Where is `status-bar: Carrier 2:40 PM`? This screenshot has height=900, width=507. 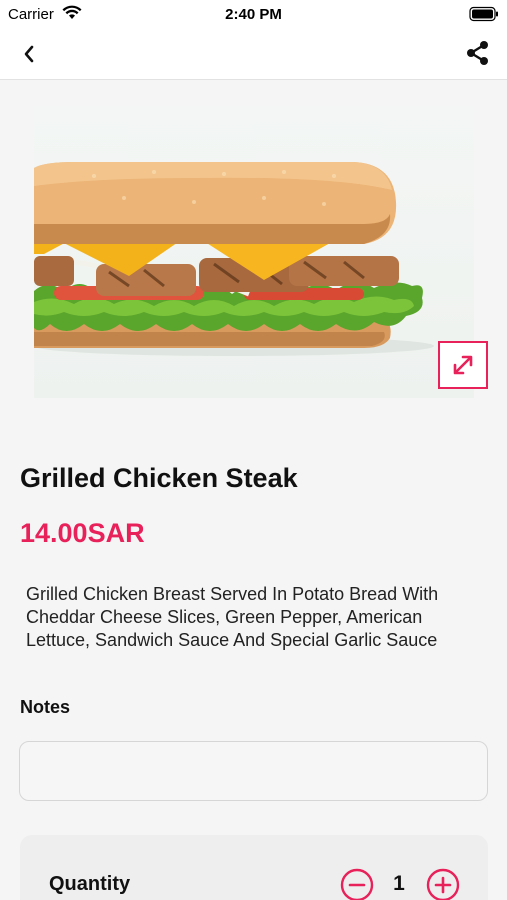 status-bar: Carrier 2:40 PM is located at coordinates (253, 14).